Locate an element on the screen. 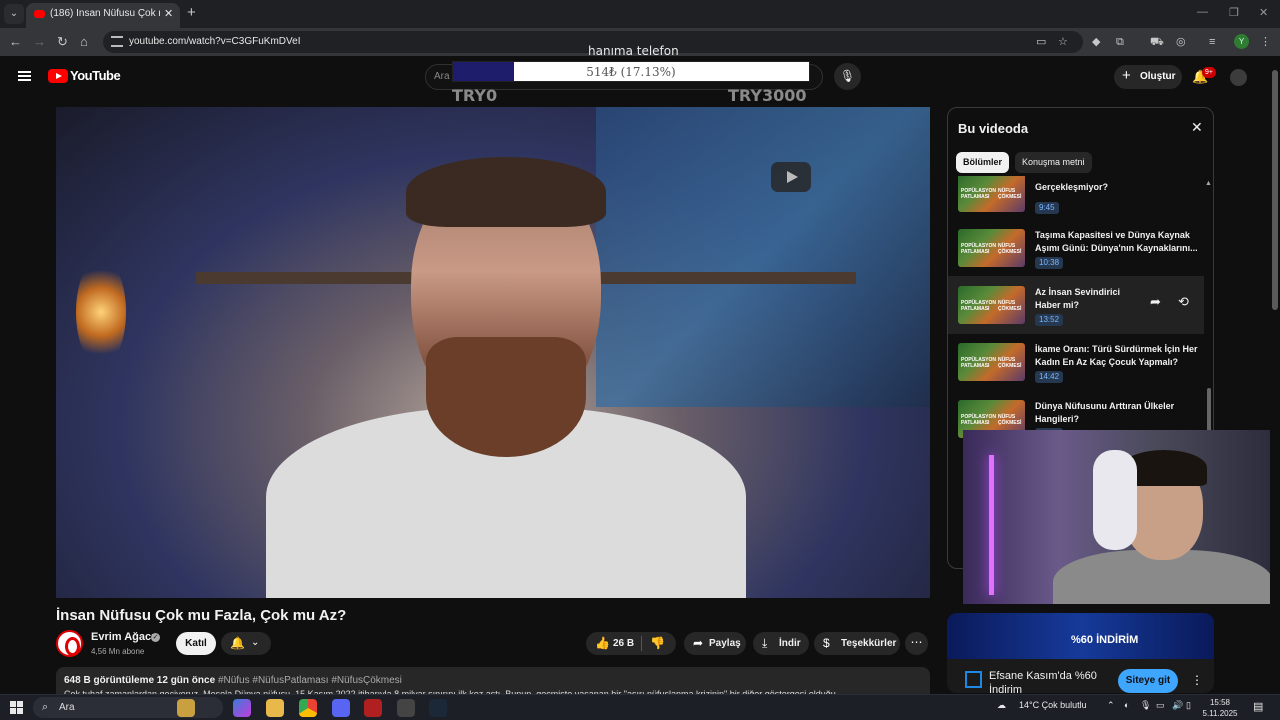 The image size is (1280, 720). page-scrollbar-thumb is located at coordinates (1275, 190).